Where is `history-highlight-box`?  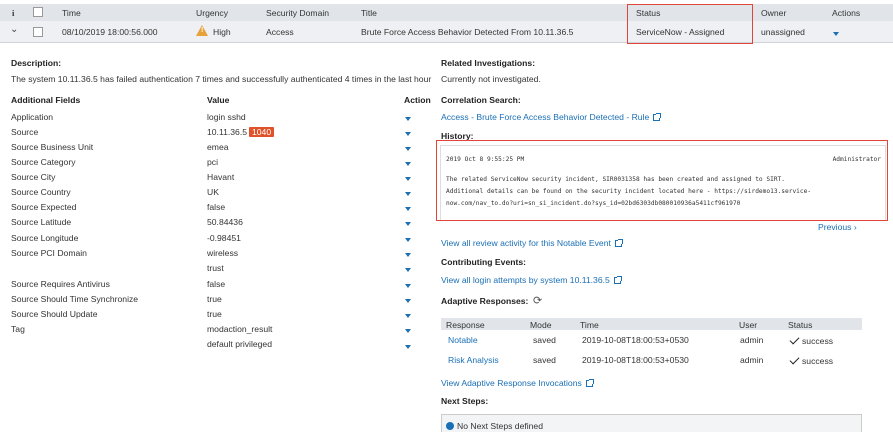
history-highlight-box is located at coordinates (662, 180).